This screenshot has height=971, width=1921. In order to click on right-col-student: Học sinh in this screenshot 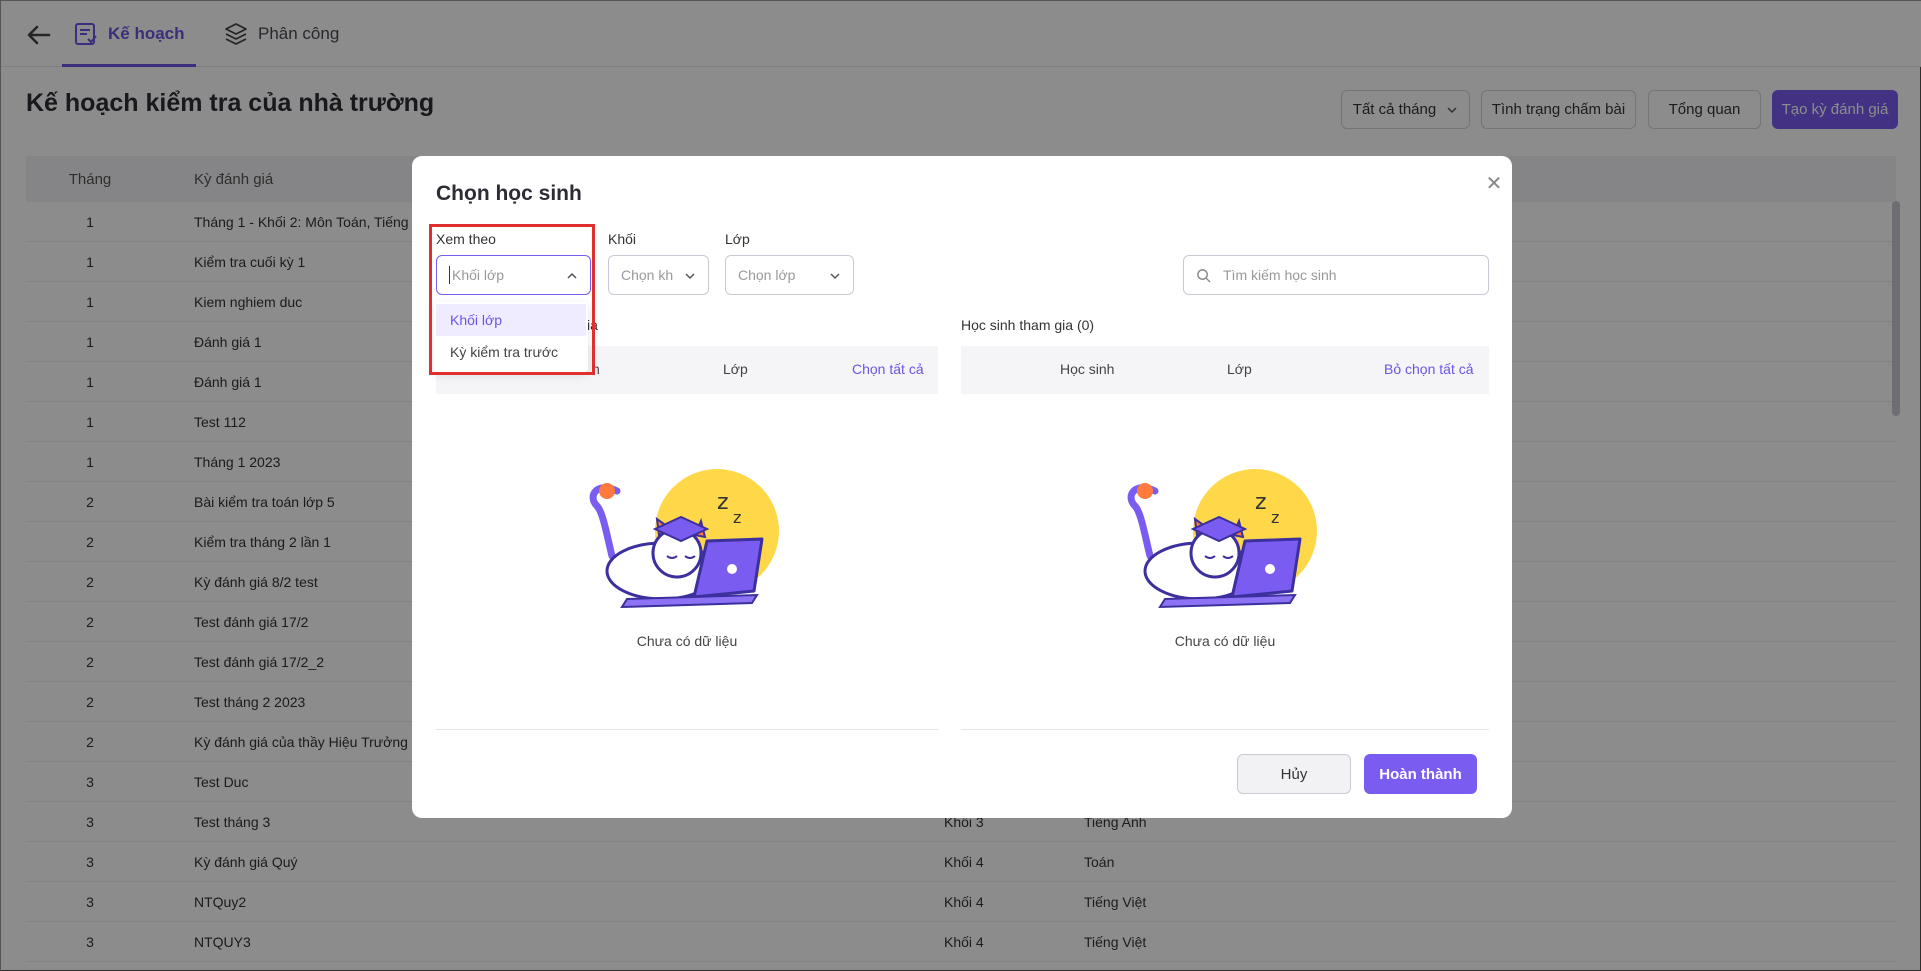, I will do `click(1087, 369)`.